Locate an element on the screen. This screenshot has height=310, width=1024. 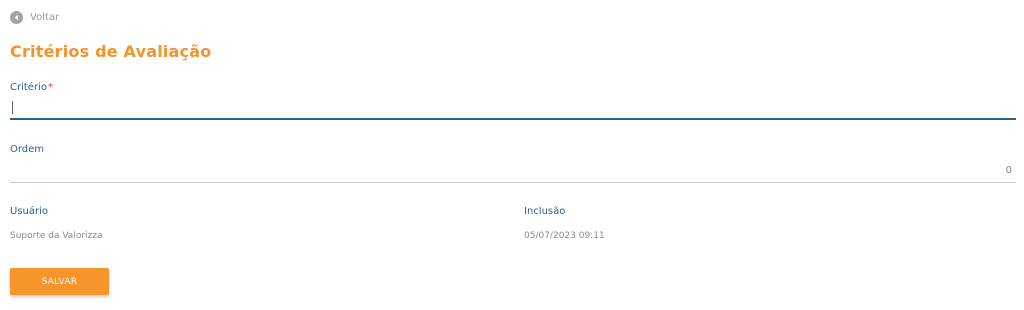
text-caret is located at coordinates (12, 107).